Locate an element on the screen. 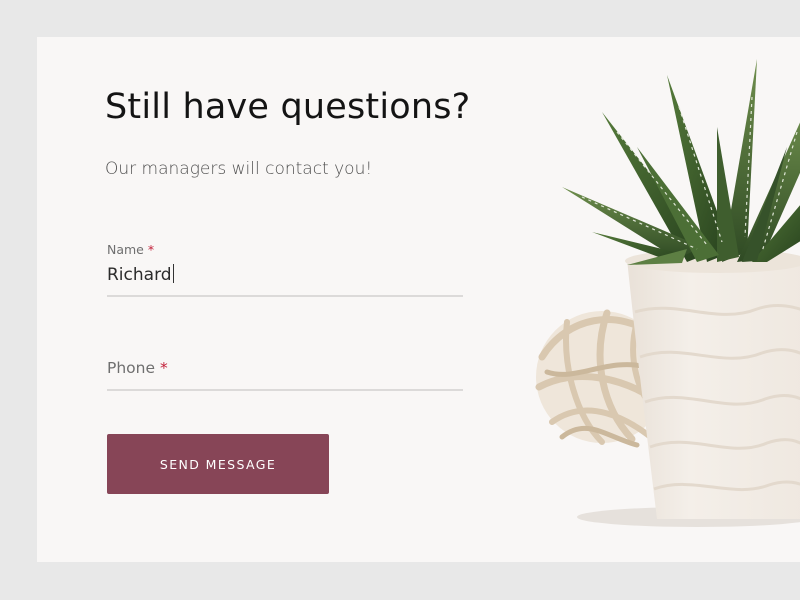  send-message-button: SEND MESSAGE is located at coordinates (218, 464).